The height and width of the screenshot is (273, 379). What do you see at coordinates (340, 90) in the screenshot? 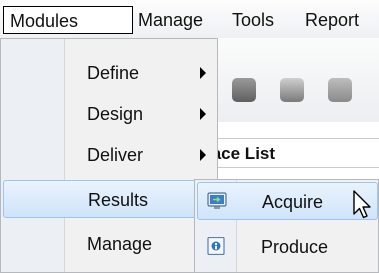
I see `toolbar-print-icon` at bounding box center [340, 90].